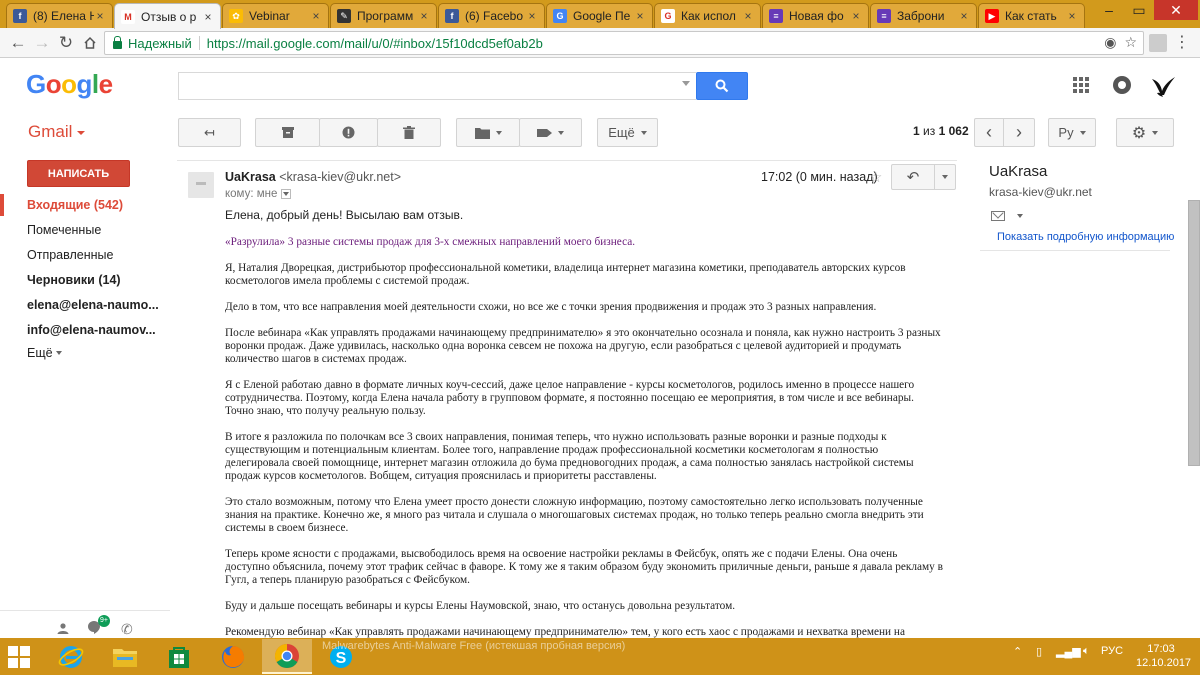 Image resolution: width=1200 pixels, height=675 pixels. I want to click on phone-icon: ✆, so click(127, 629).